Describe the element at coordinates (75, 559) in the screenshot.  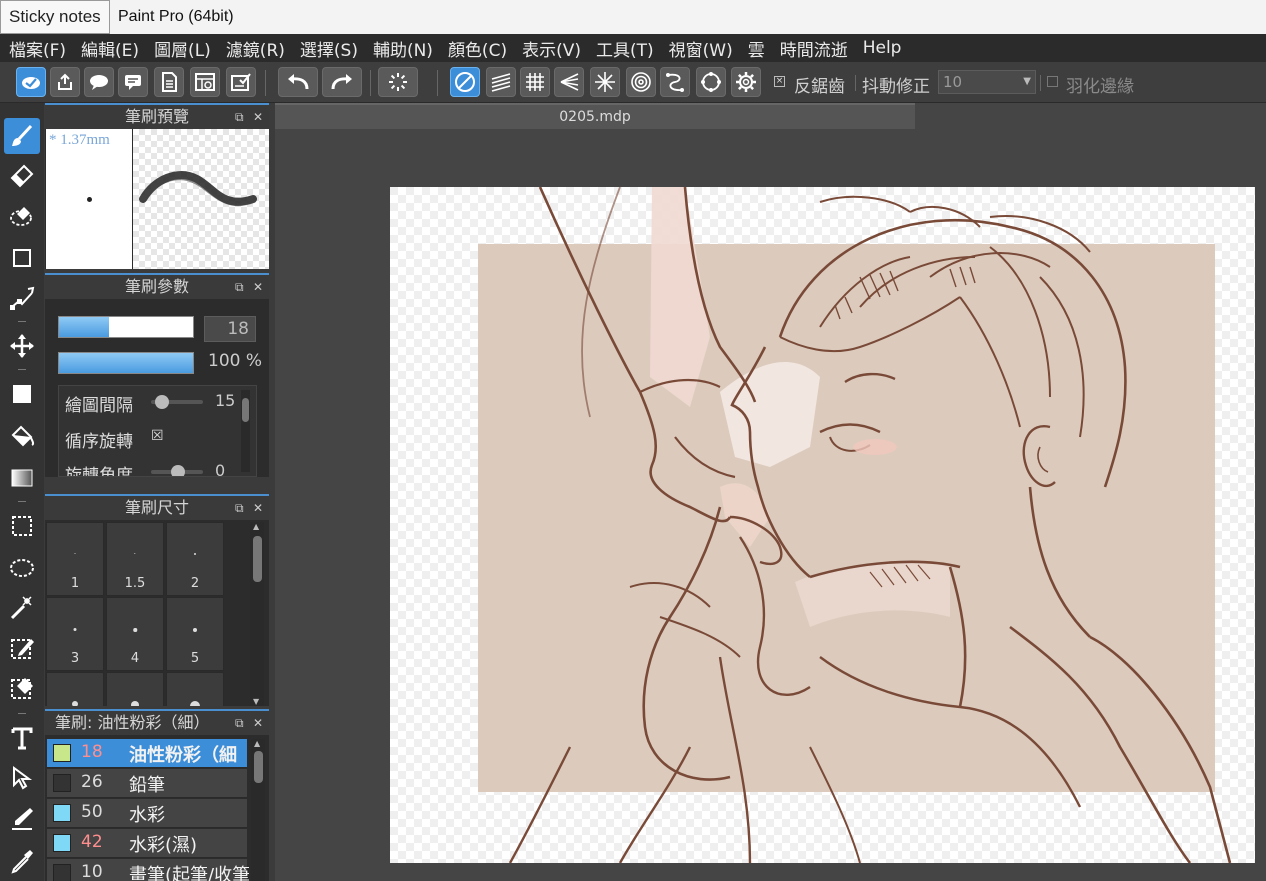
I see `brush-size-cell: 1` at that location.